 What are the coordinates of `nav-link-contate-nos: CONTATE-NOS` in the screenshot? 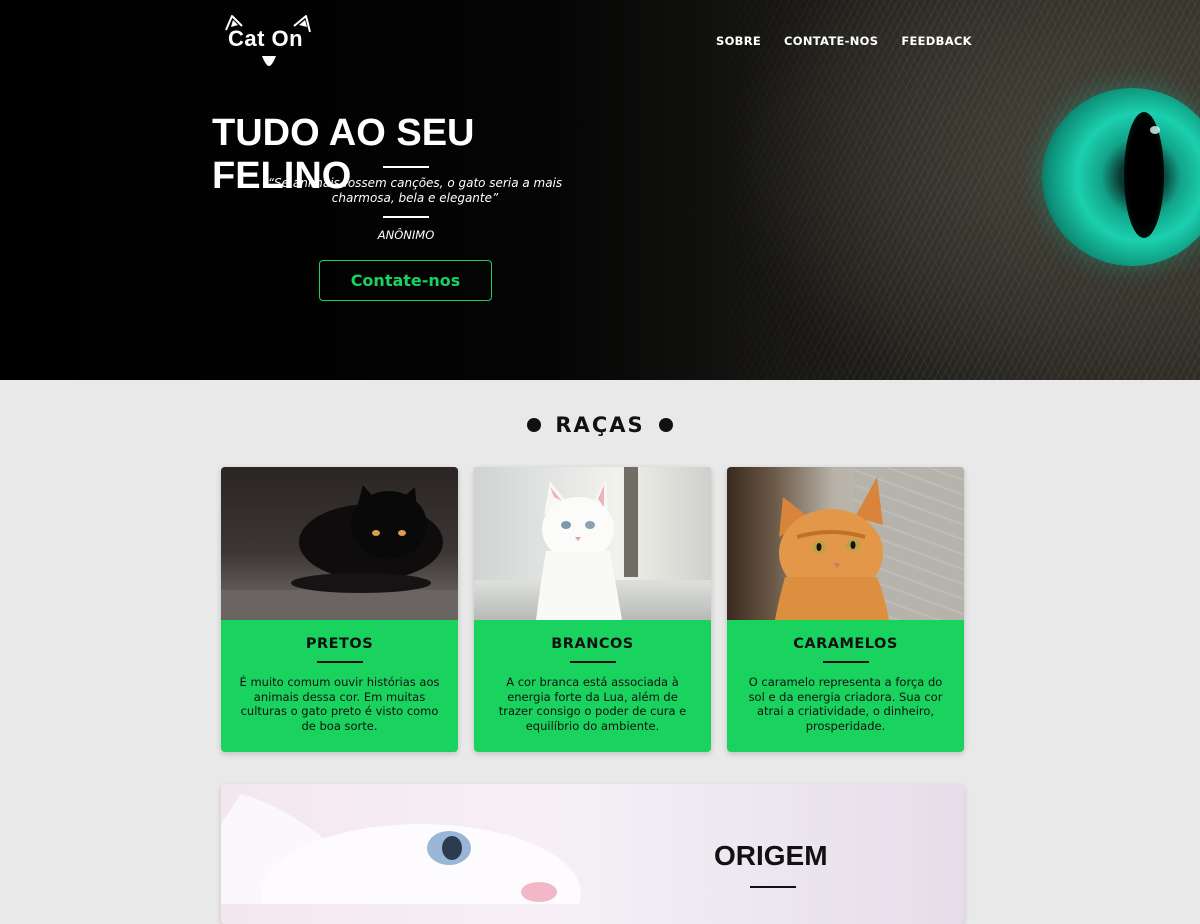 It's located at (831, 41).